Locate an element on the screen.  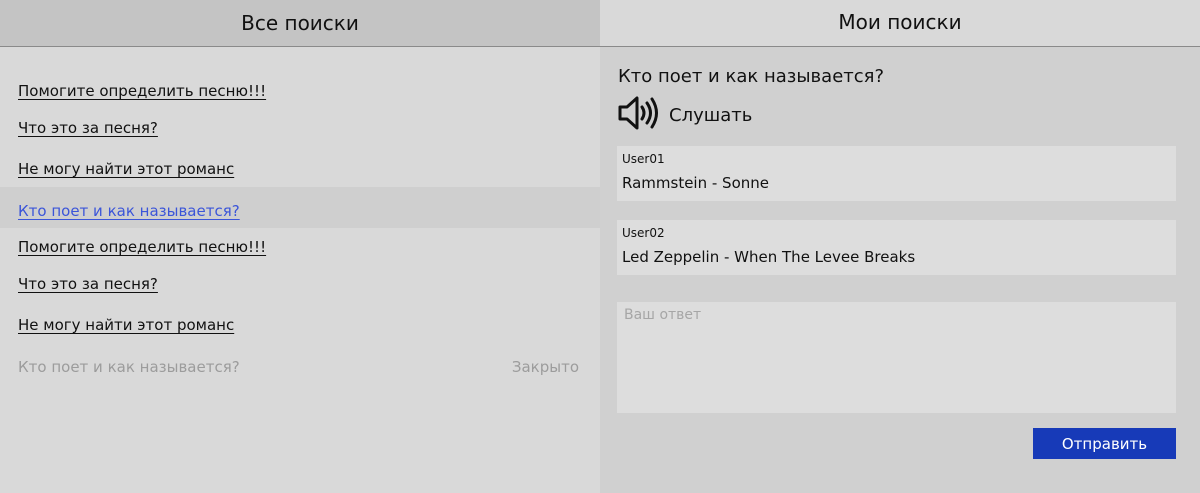
question-title: Кто поет и как называется? is located at coordinates (751, 76).